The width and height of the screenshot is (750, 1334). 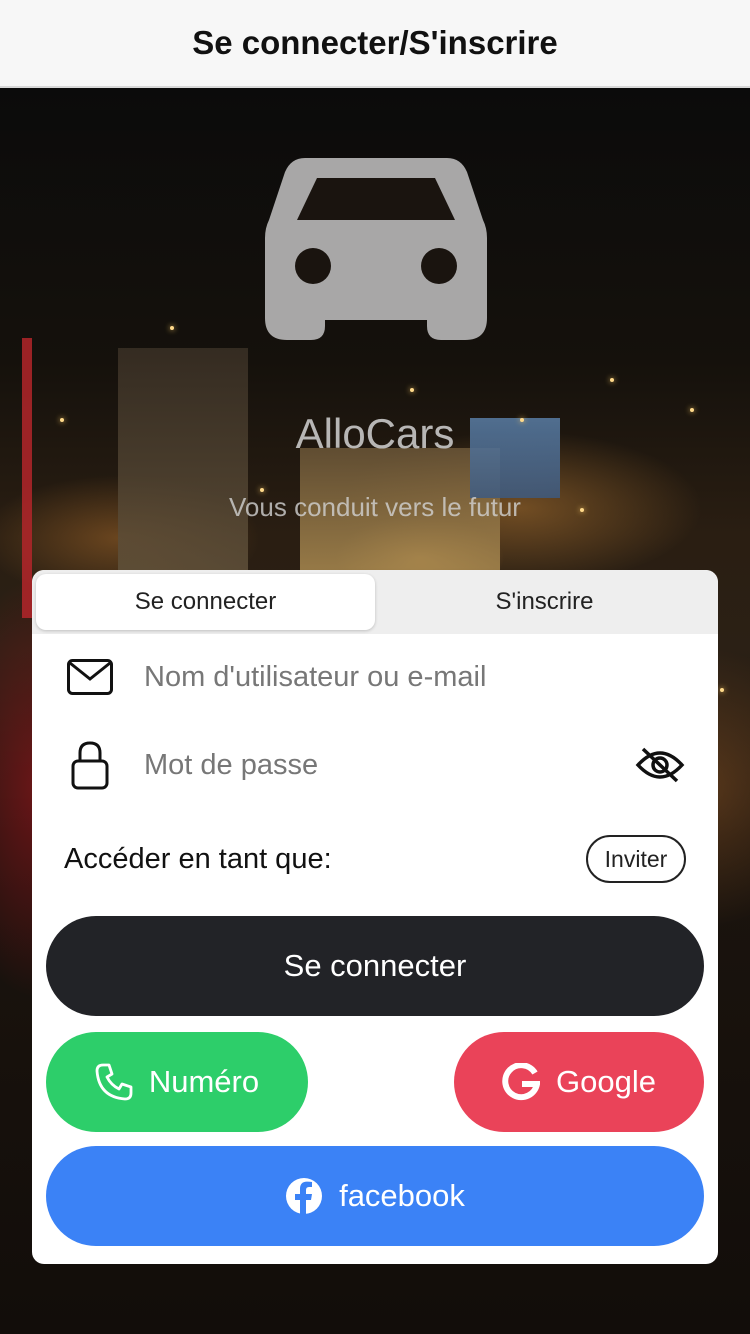 What do you see at coordinates (304, 1196) in the screenshot?
I see `facebook-icon` at bounding box center [304, 1196].